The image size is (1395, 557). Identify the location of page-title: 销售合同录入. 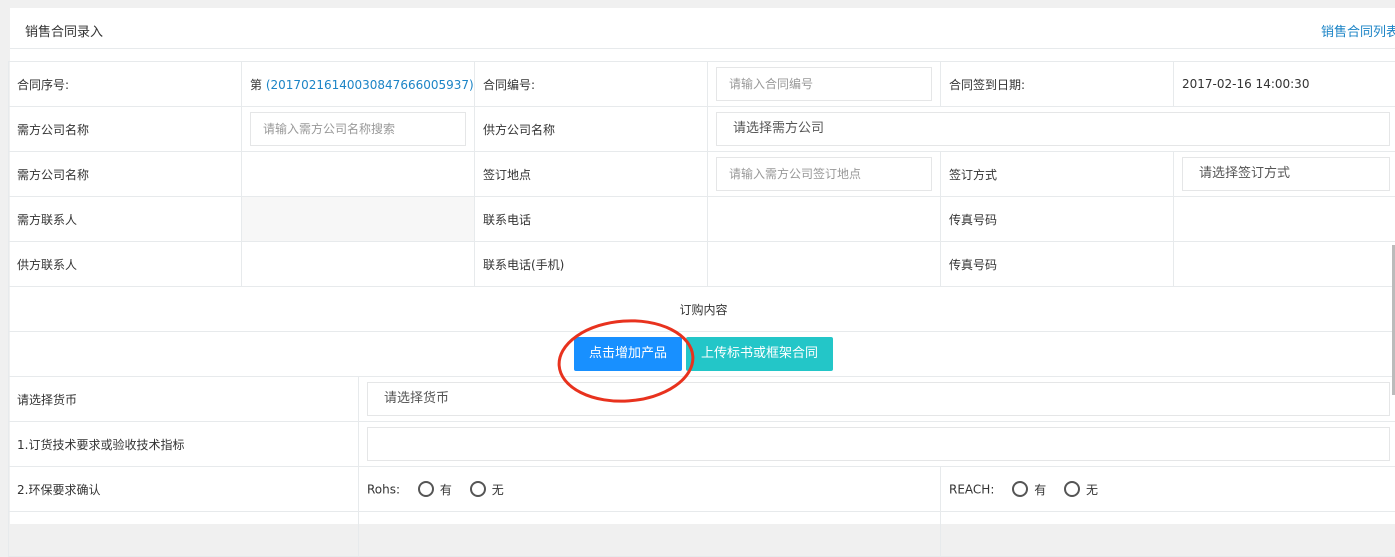
(64, 30).